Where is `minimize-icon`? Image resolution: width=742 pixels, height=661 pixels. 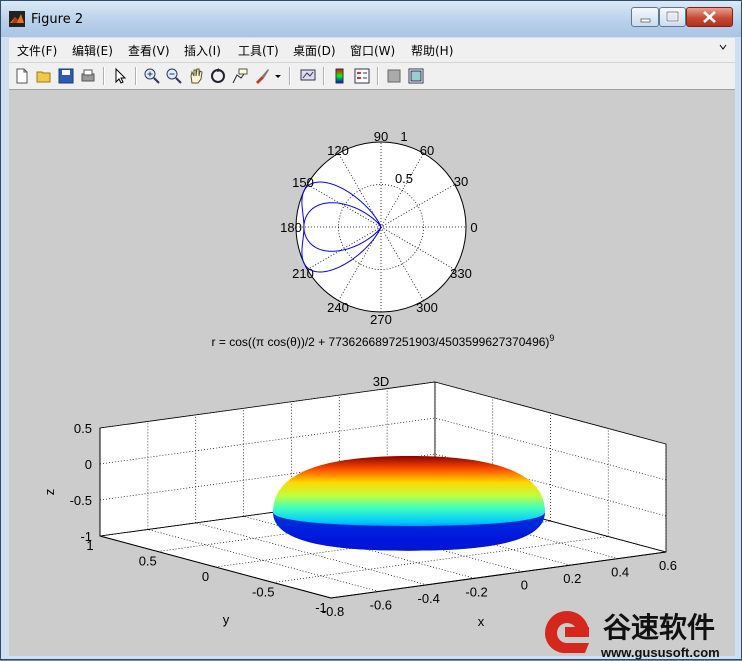 minimize-icon is located at coordinates (645, 20).